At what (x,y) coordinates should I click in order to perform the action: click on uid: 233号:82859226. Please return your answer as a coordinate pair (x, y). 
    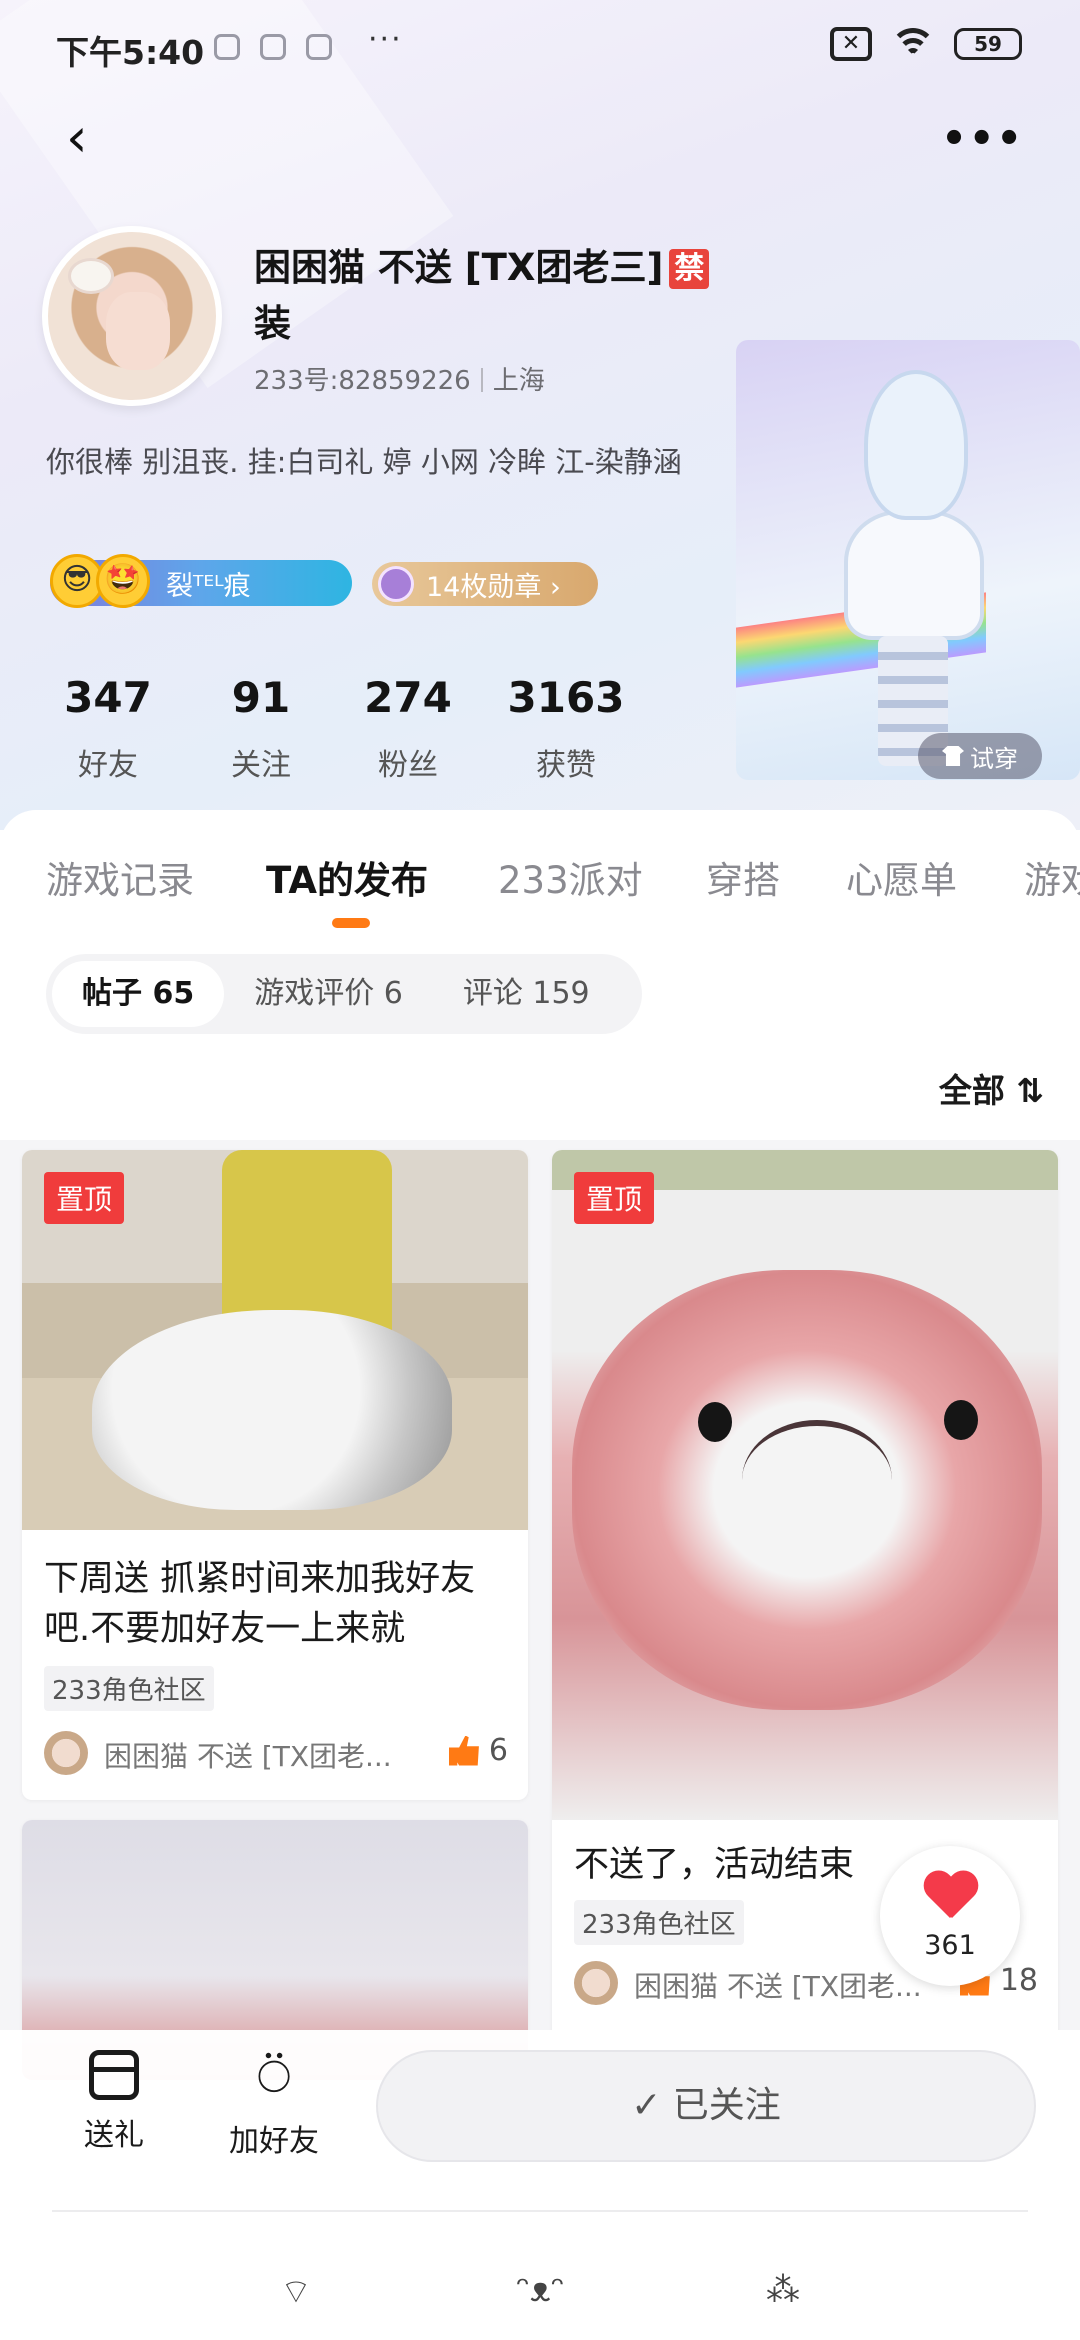
    Looking at the image, I should click on (362, 381).